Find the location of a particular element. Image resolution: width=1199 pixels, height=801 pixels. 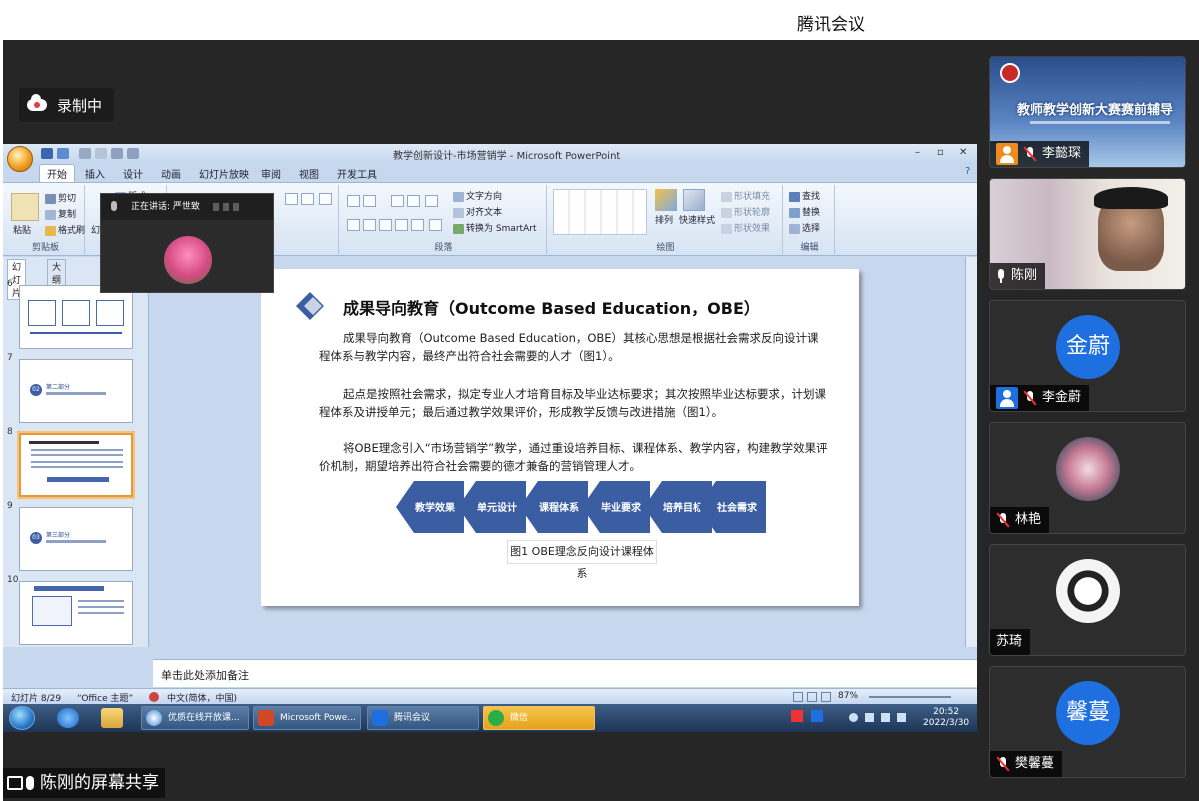

columns-icon is located at coordinates (435, 225).